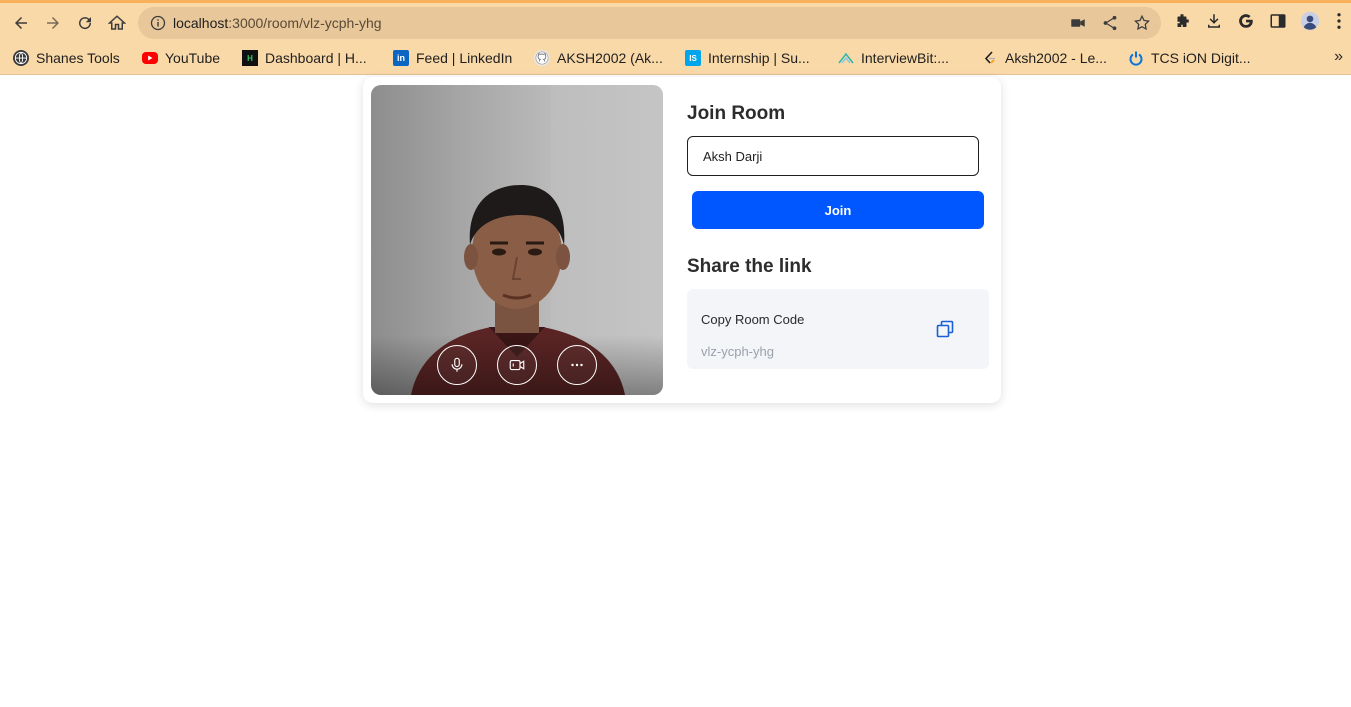 The image size is (1351, 707). What do you see at coordinates (1110, 23) in the screenshot?
I see `share-icon` at bounding box center [1110, 23].